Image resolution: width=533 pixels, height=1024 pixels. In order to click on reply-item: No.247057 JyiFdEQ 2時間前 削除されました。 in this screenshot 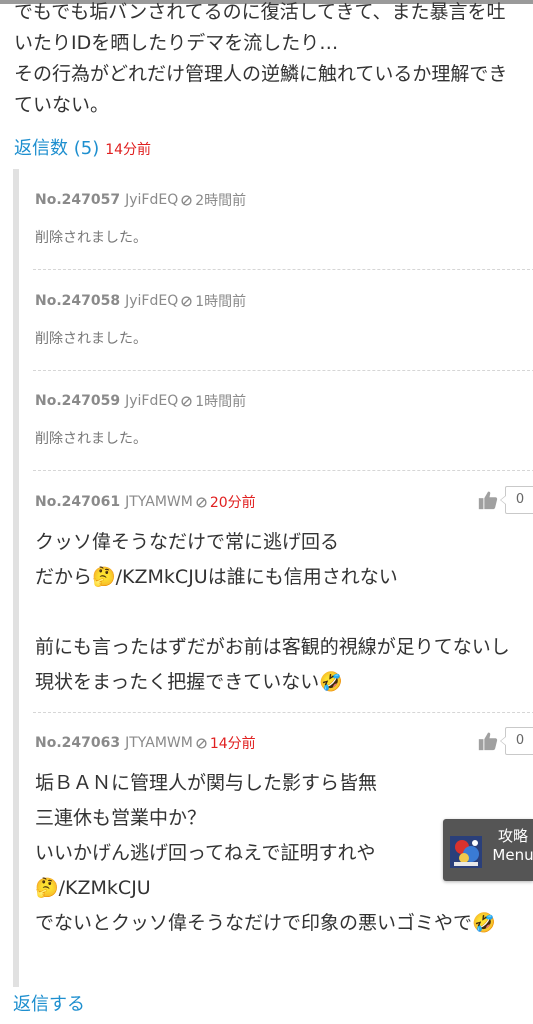, I will do `click(283, 229)`.